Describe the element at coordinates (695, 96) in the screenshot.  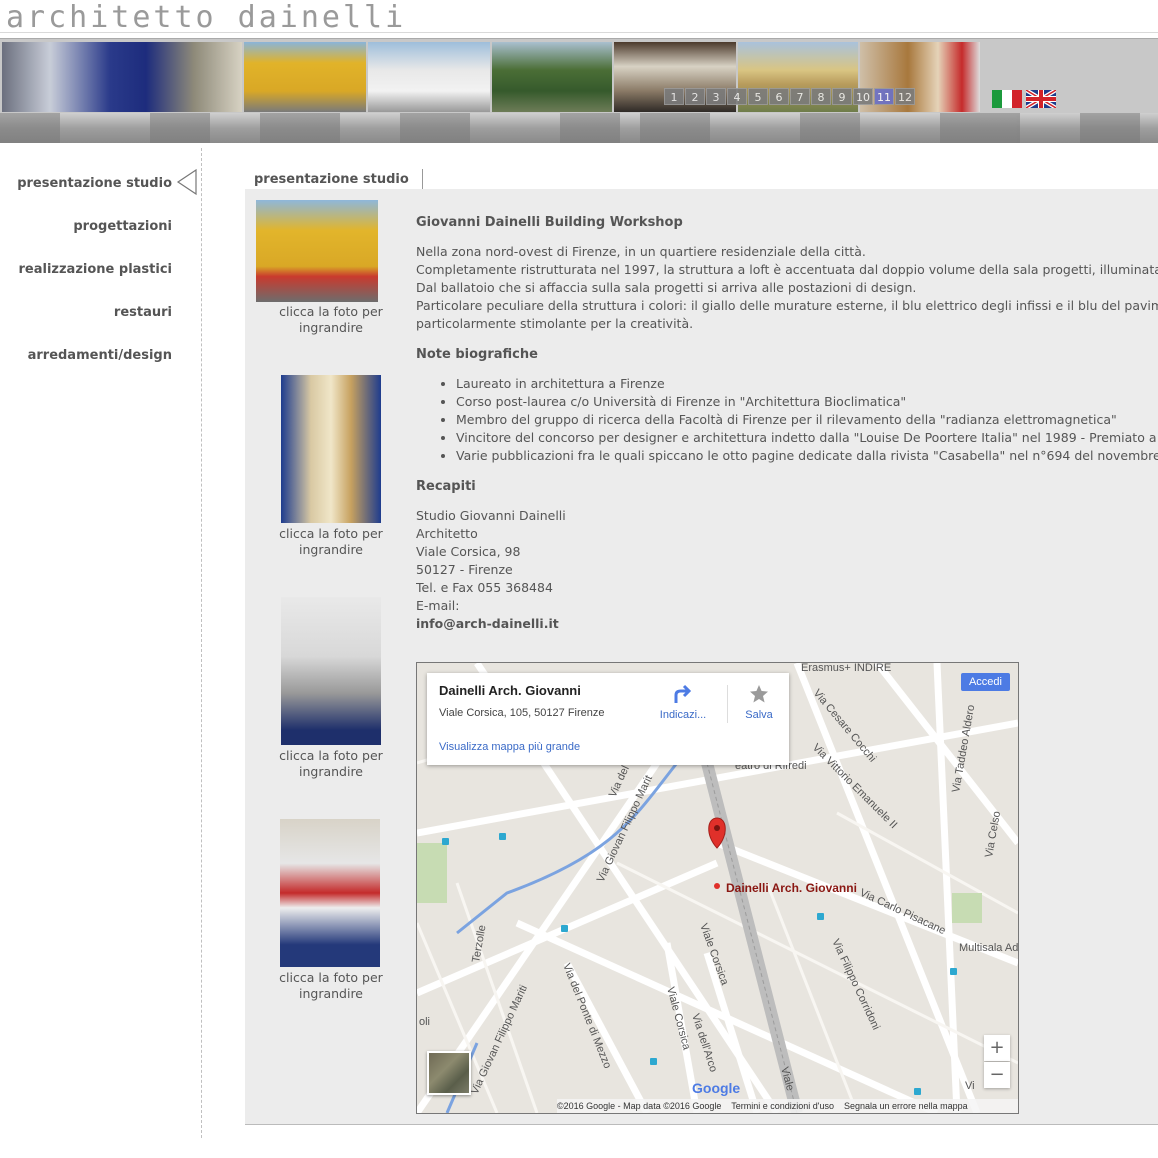
I see `page-2-button: 2` at that location.